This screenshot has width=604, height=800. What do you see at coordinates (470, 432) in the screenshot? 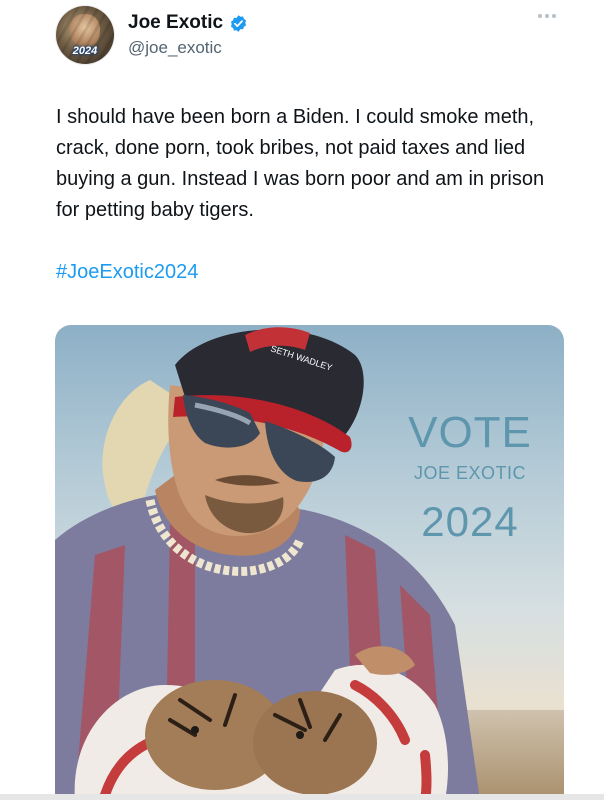
I see `vote-title: VOTE` at bounding box center [470, 432].